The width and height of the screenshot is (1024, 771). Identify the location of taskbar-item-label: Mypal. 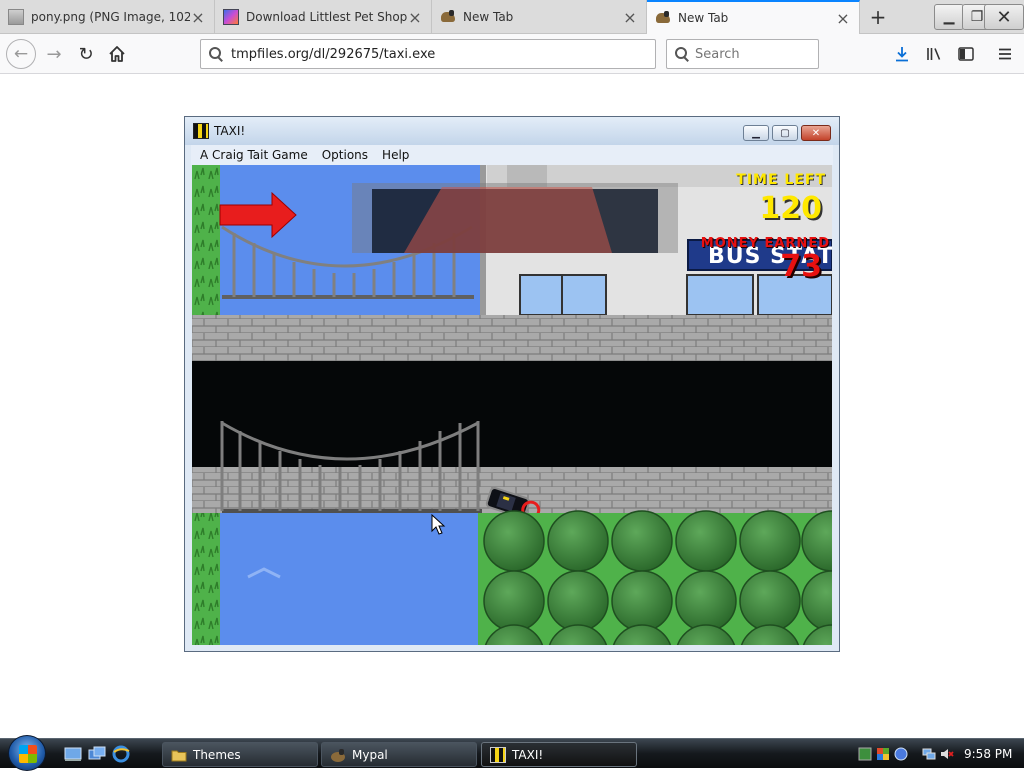
(370, 754).